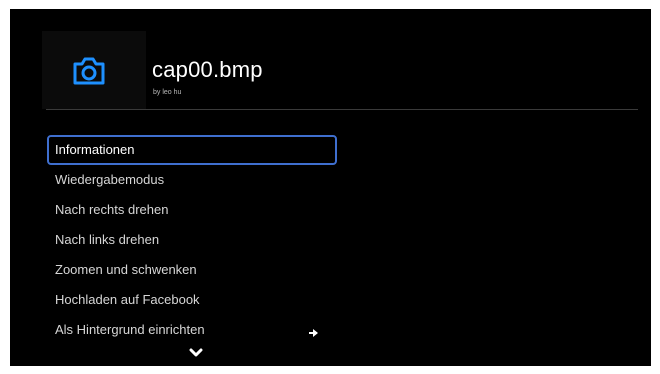 This screenshot has height=374, width=660. I want to click on header-divider, so click(342, 109).